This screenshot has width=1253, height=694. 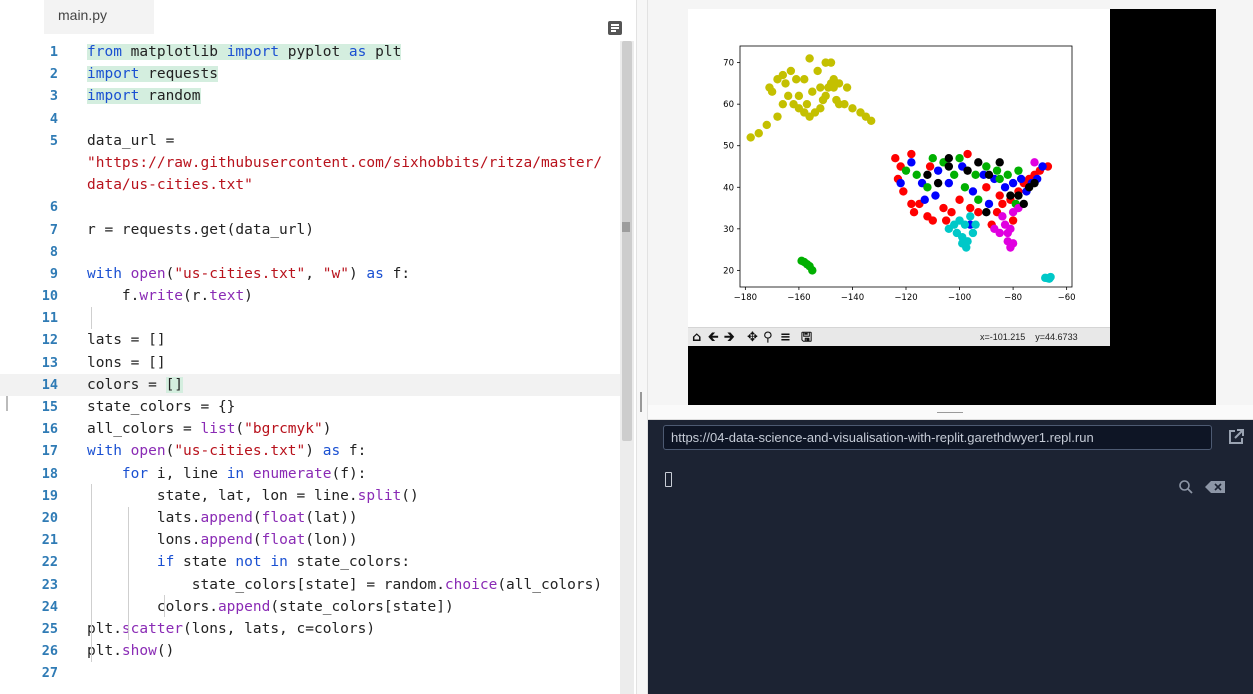 I want to click on code-token: data_url =, so click(x=131, y=140).